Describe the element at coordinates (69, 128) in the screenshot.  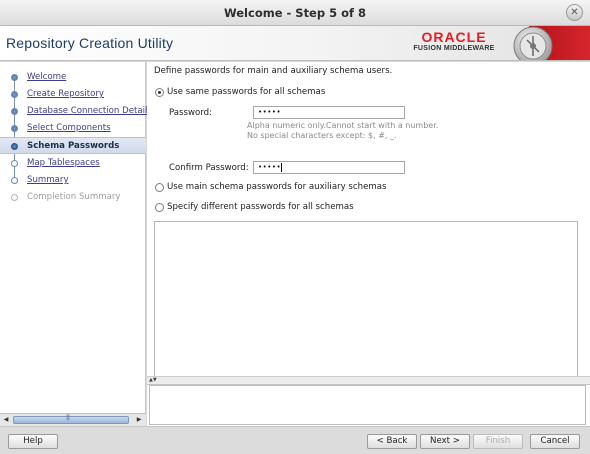
I see `nav-item-label: Select Components` at that location.